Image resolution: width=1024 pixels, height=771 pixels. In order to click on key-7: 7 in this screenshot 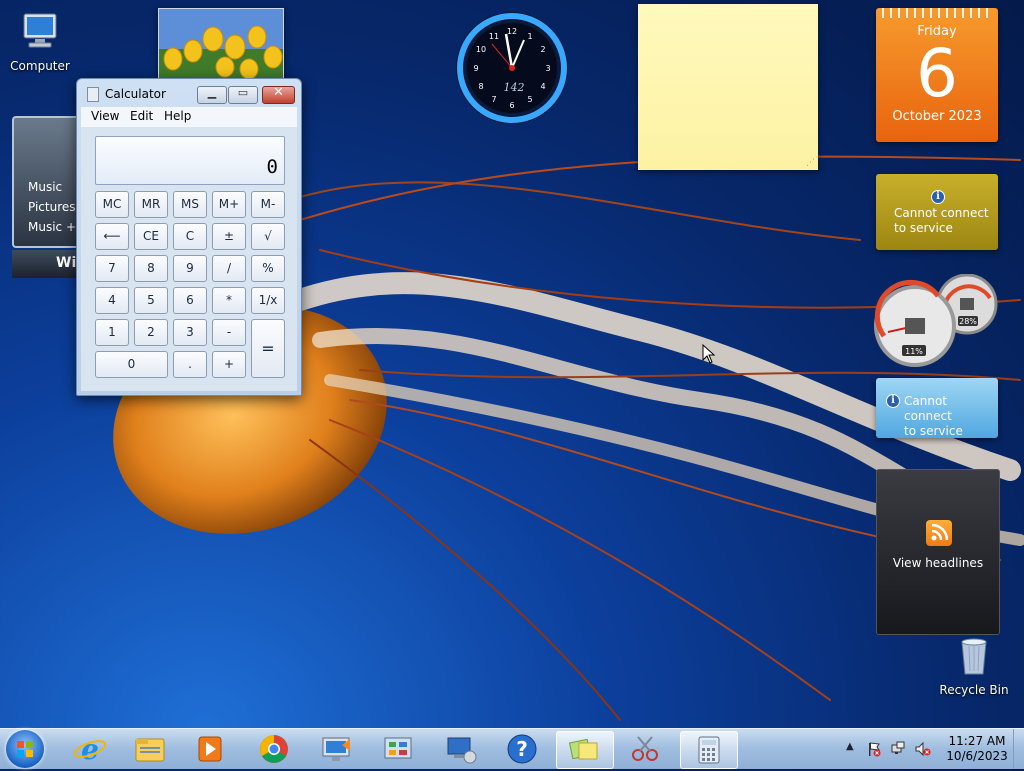, I will do `click(112, 268)`.